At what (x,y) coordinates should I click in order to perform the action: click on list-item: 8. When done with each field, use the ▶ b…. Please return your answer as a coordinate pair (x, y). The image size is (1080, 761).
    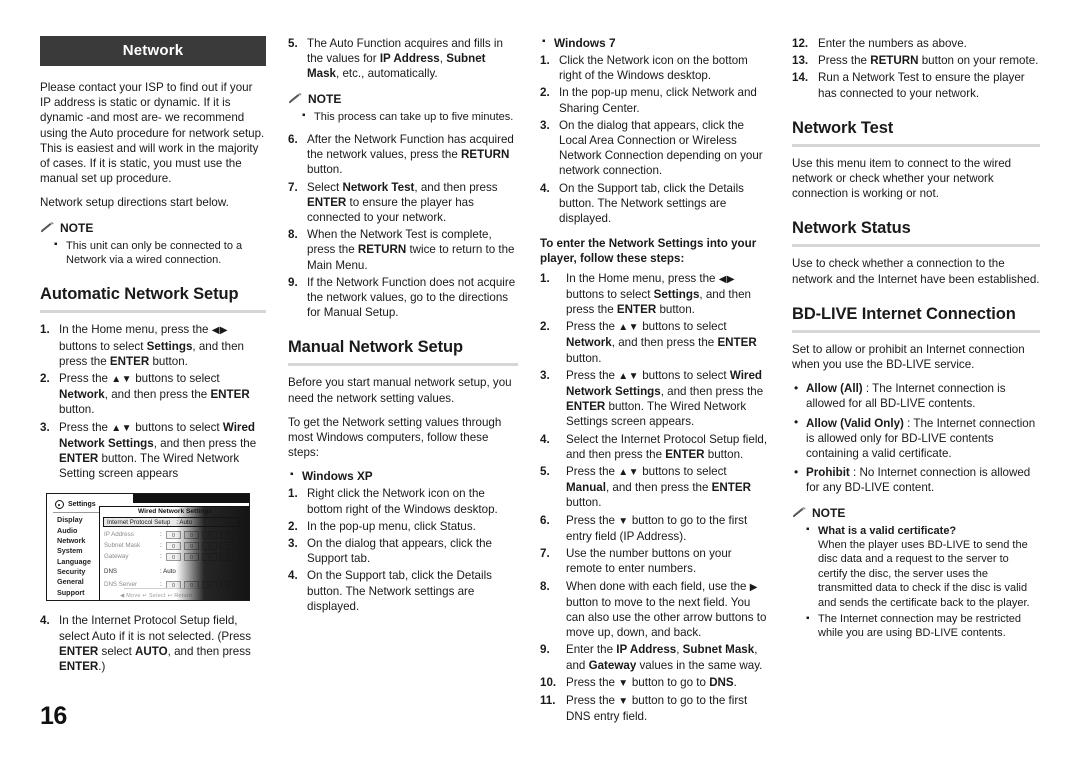
    Looking at the image, I should click on (655, 610).